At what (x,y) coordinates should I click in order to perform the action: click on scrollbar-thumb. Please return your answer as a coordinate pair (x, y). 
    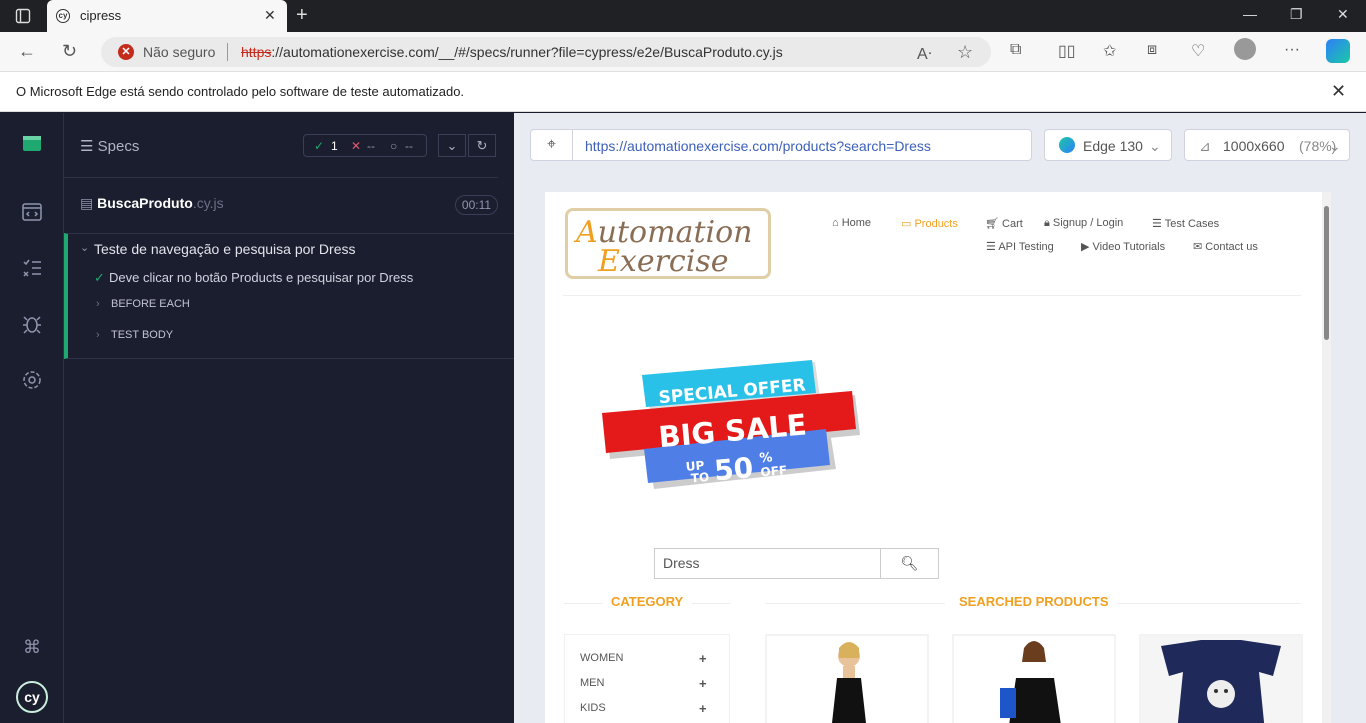
    Looking at the image, I should click on (1326, 273).